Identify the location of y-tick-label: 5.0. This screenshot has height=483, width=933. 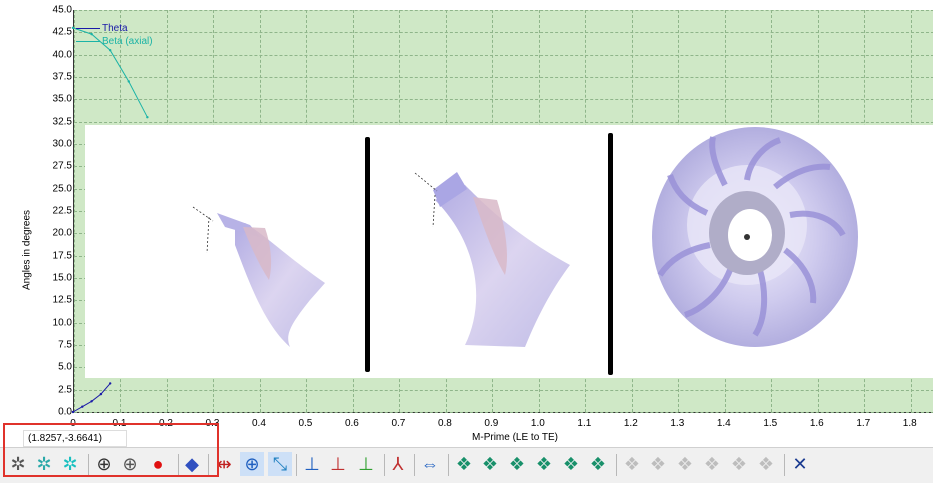
(65, 367).